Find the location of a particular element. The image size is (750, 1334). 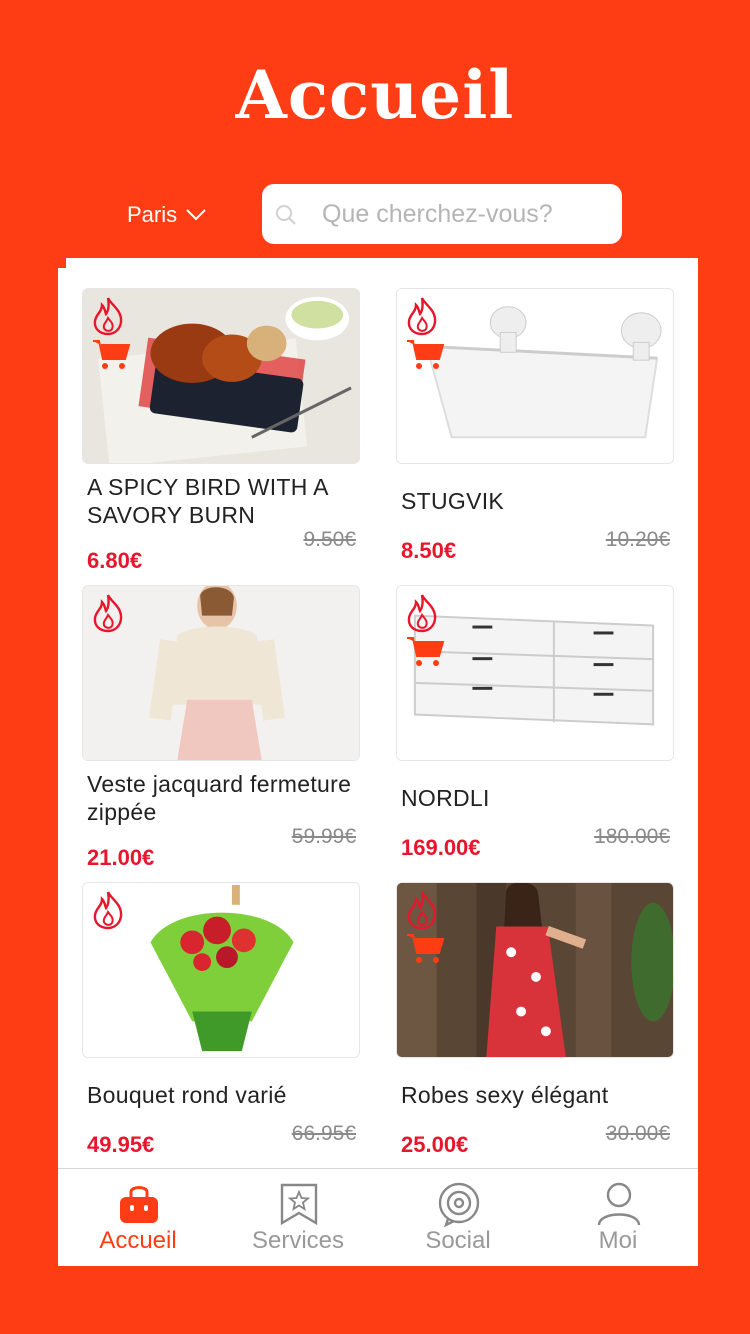

tab-social: Social is located at coordinates (458, 1218).